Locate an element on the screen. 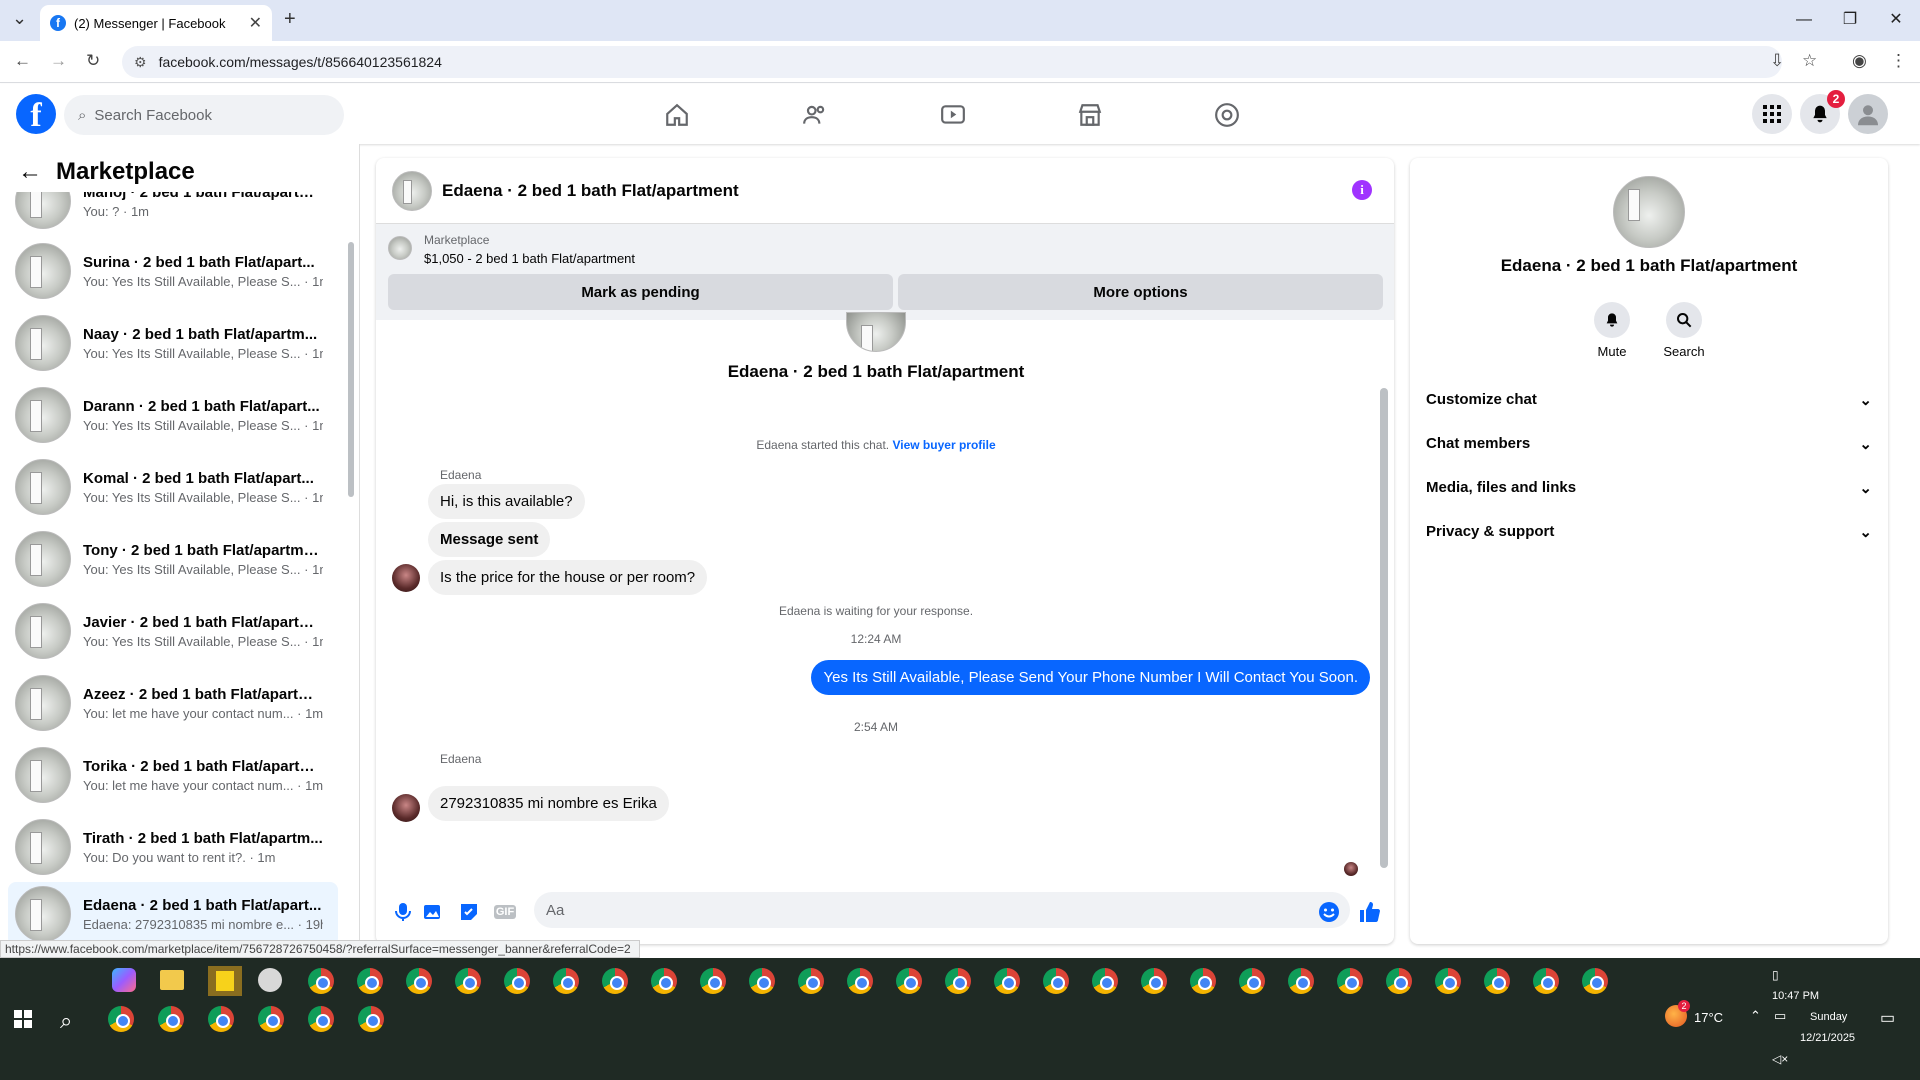 The height and width of the screenshot is (1080, 1920). notification-center-icon: ▭ is located at coordinates (1887, 1018).